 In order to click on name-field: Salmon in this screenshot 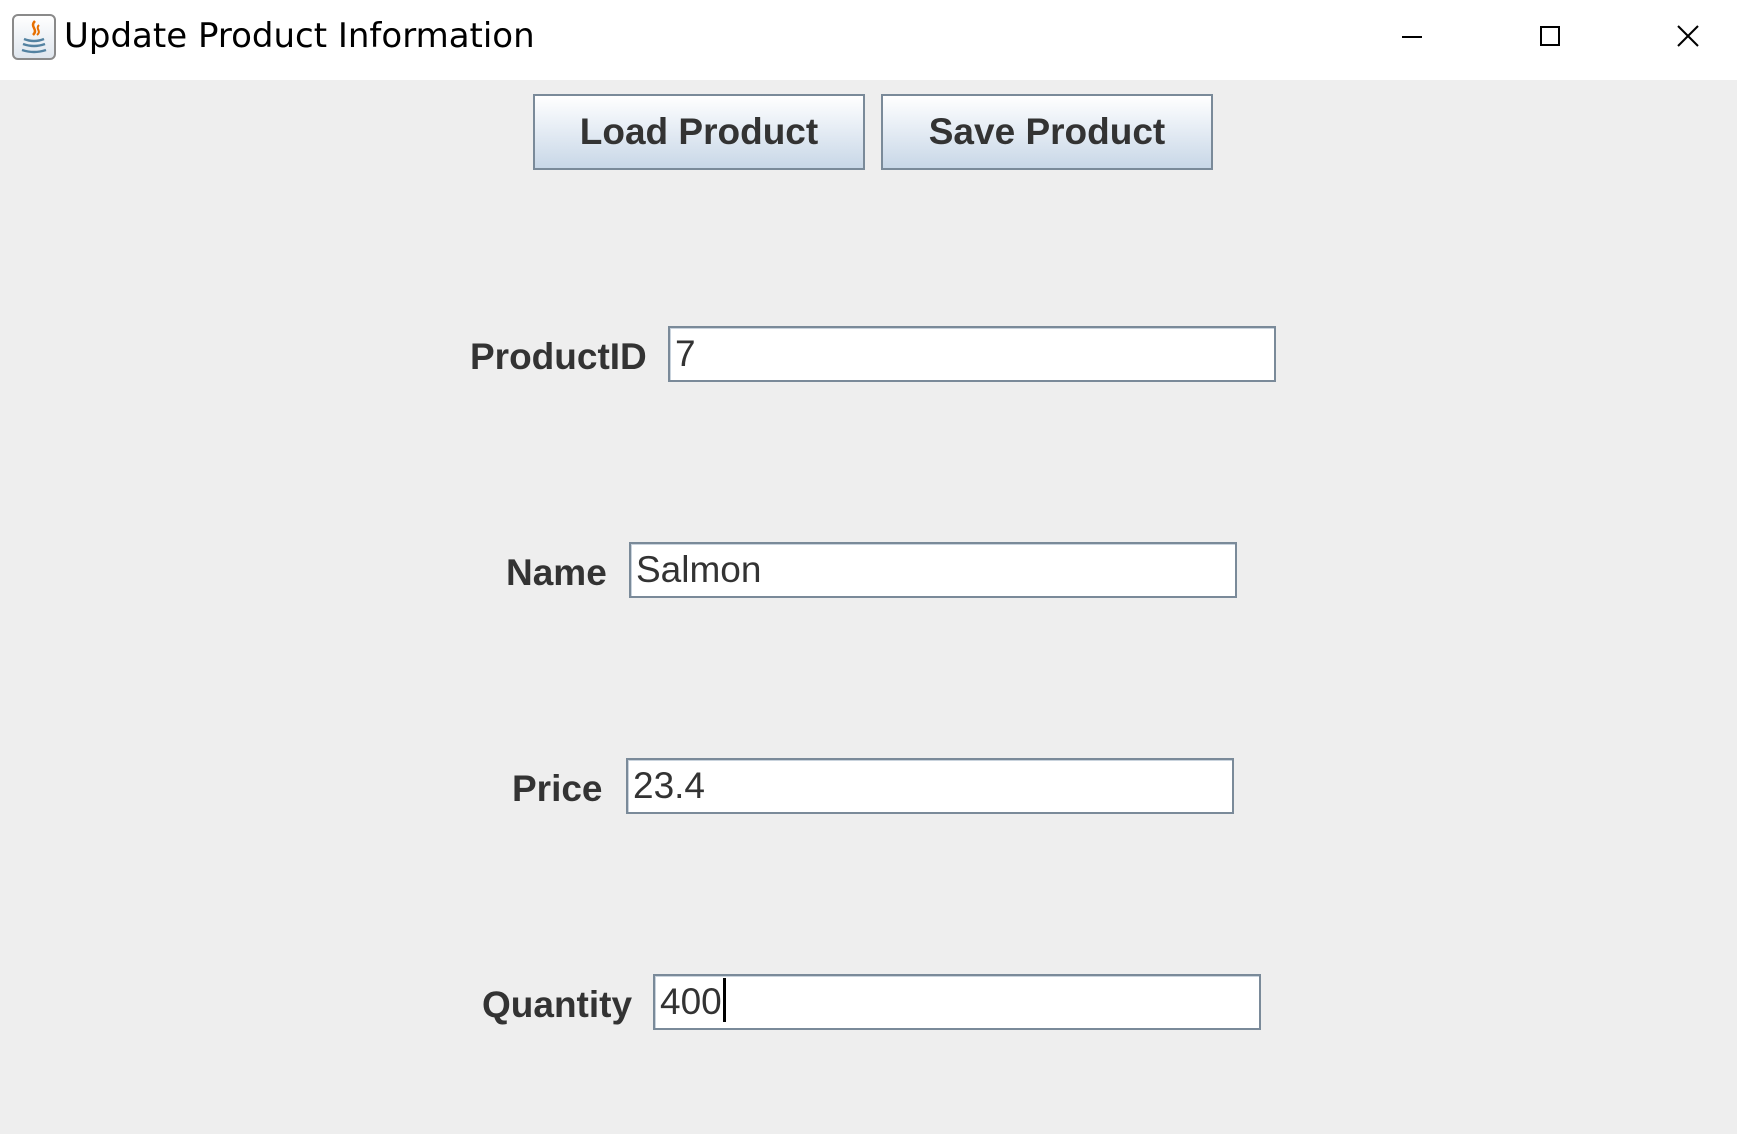, I will do `click(933, 570)`.